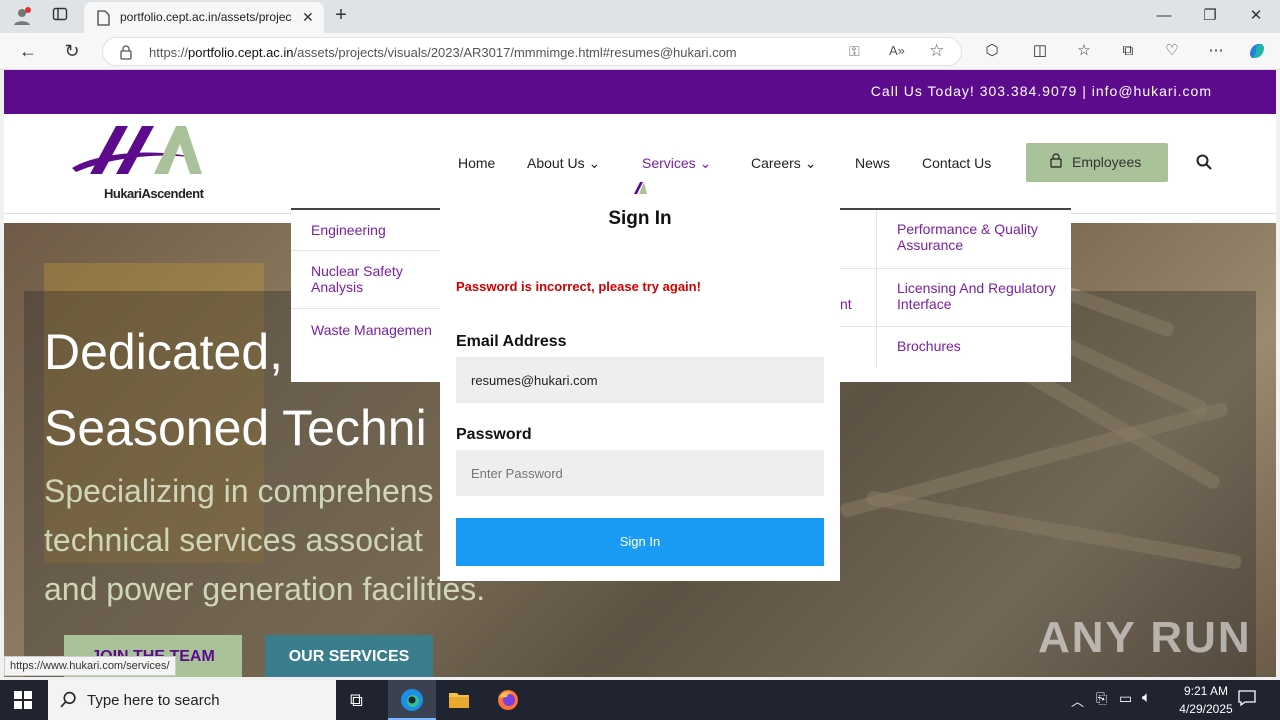 The image size is (1280, 720). I want to click on dropdown-item-brochures: Brochures, so click(929, 346).